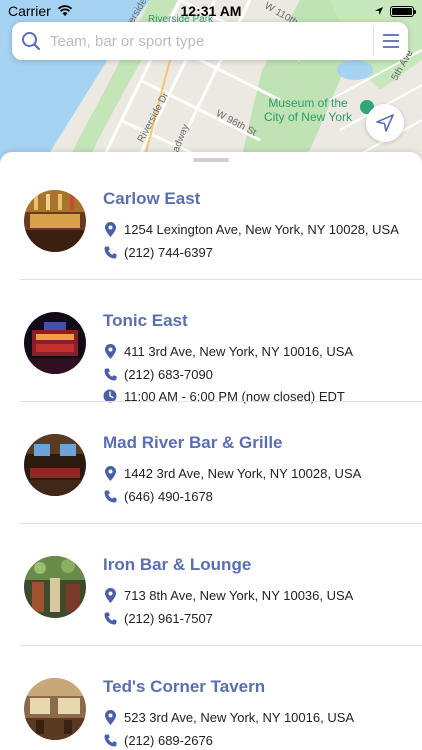 The image size is (422, 750). I want to click on venue-phone-row: (212) 744-6397, so click(158, 252).